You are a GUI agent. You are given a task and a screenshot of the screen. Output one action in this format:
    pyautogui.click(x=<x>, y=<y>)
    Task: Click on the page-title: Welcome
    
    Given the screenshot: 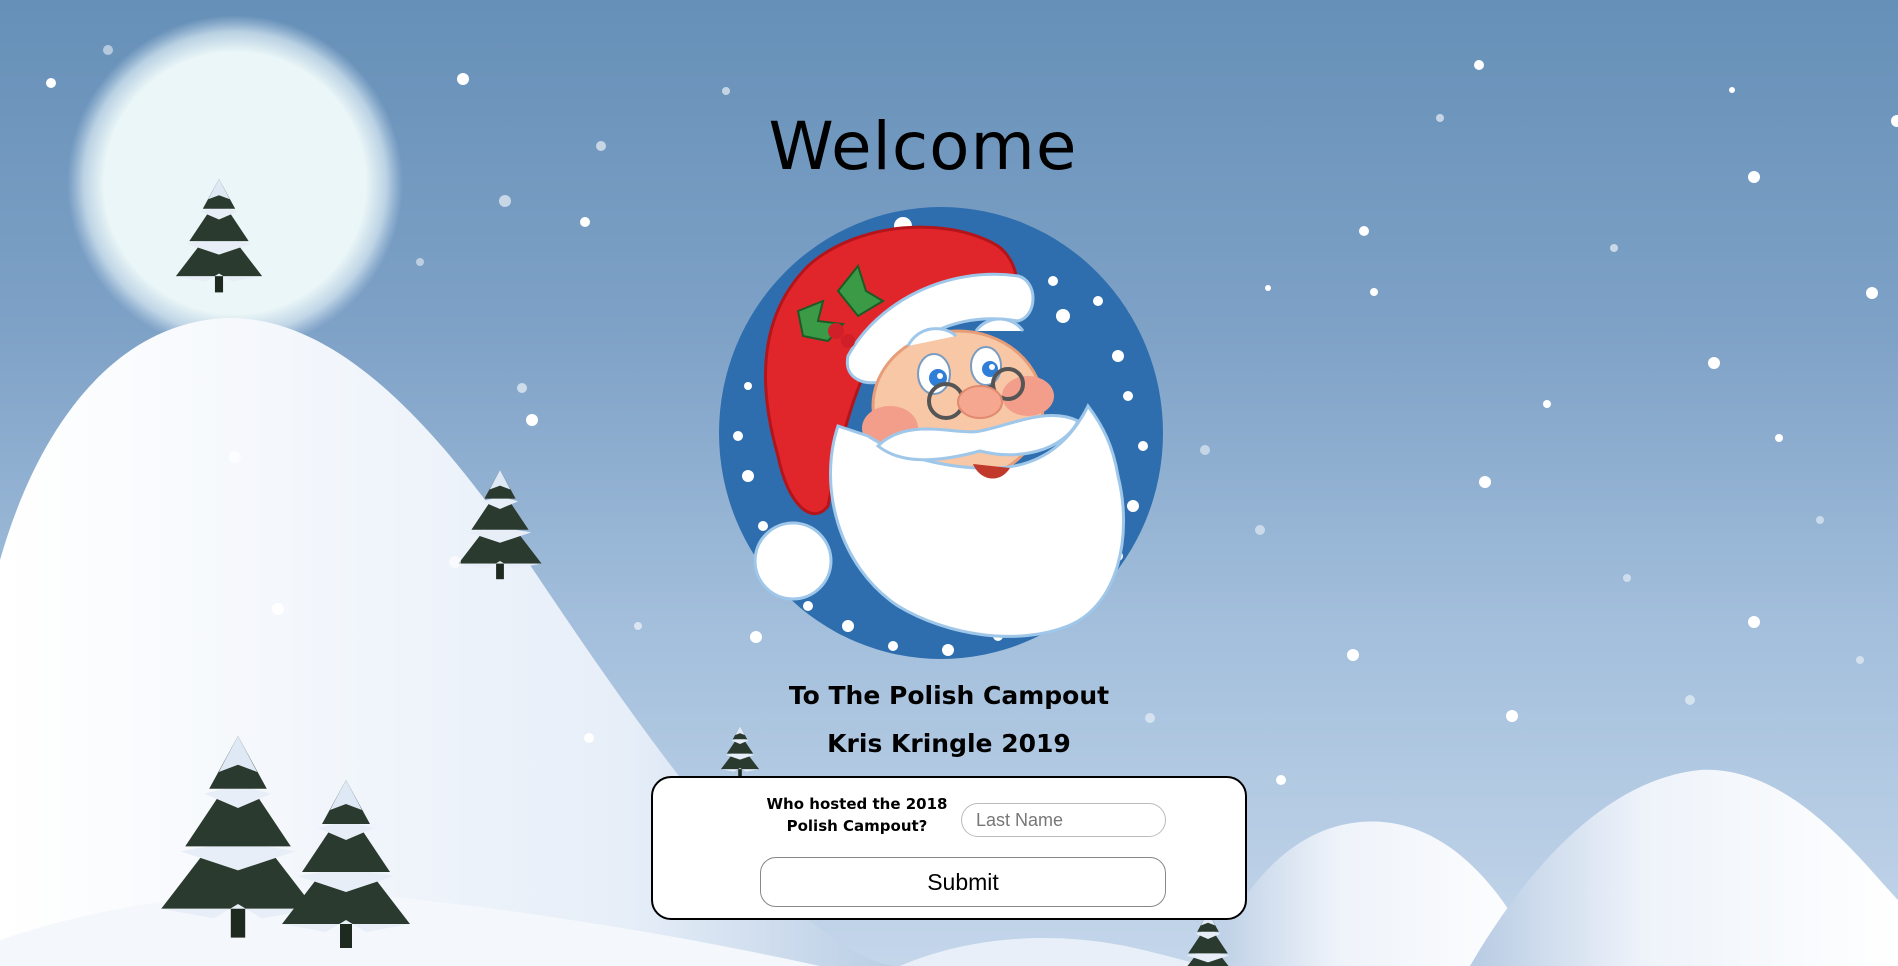 What is the action you would take?
    pyautogui.click(x=923, y=146)
    